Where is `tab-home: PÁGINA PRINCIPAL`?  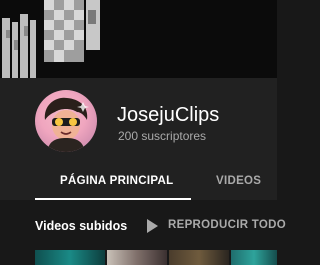 tab-home: PÁGINA PRINCIPAL is located at coordinates (116, 181).